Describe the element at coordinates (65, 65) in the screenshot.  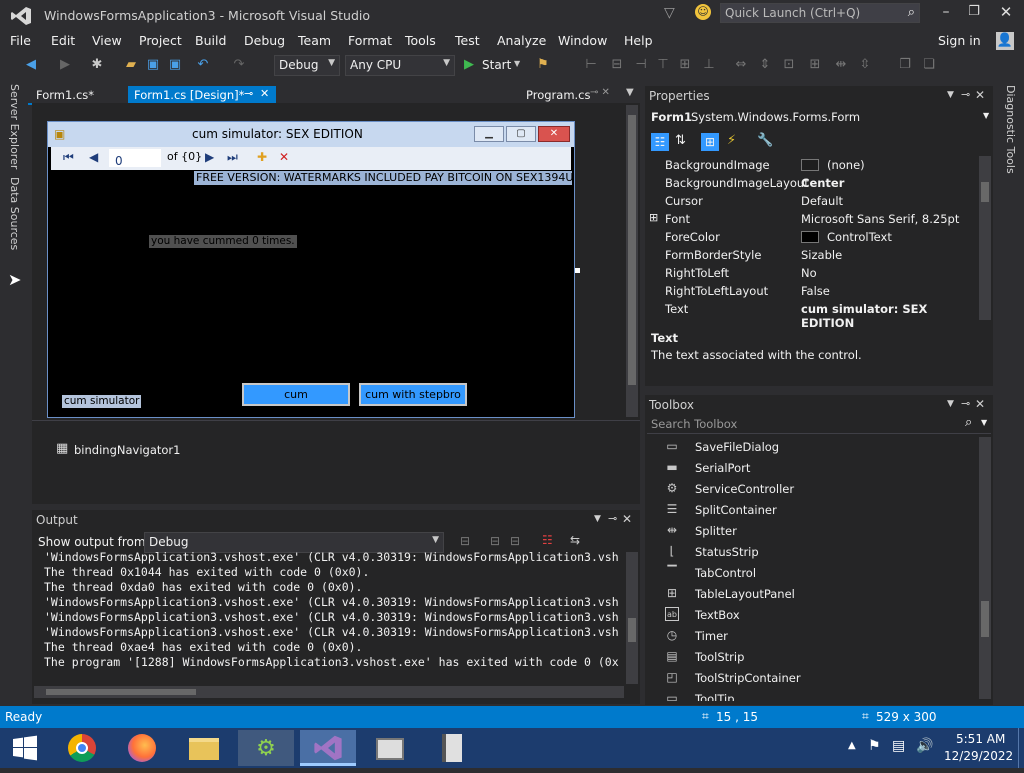
I see `forward-icon: ▶` at that location.